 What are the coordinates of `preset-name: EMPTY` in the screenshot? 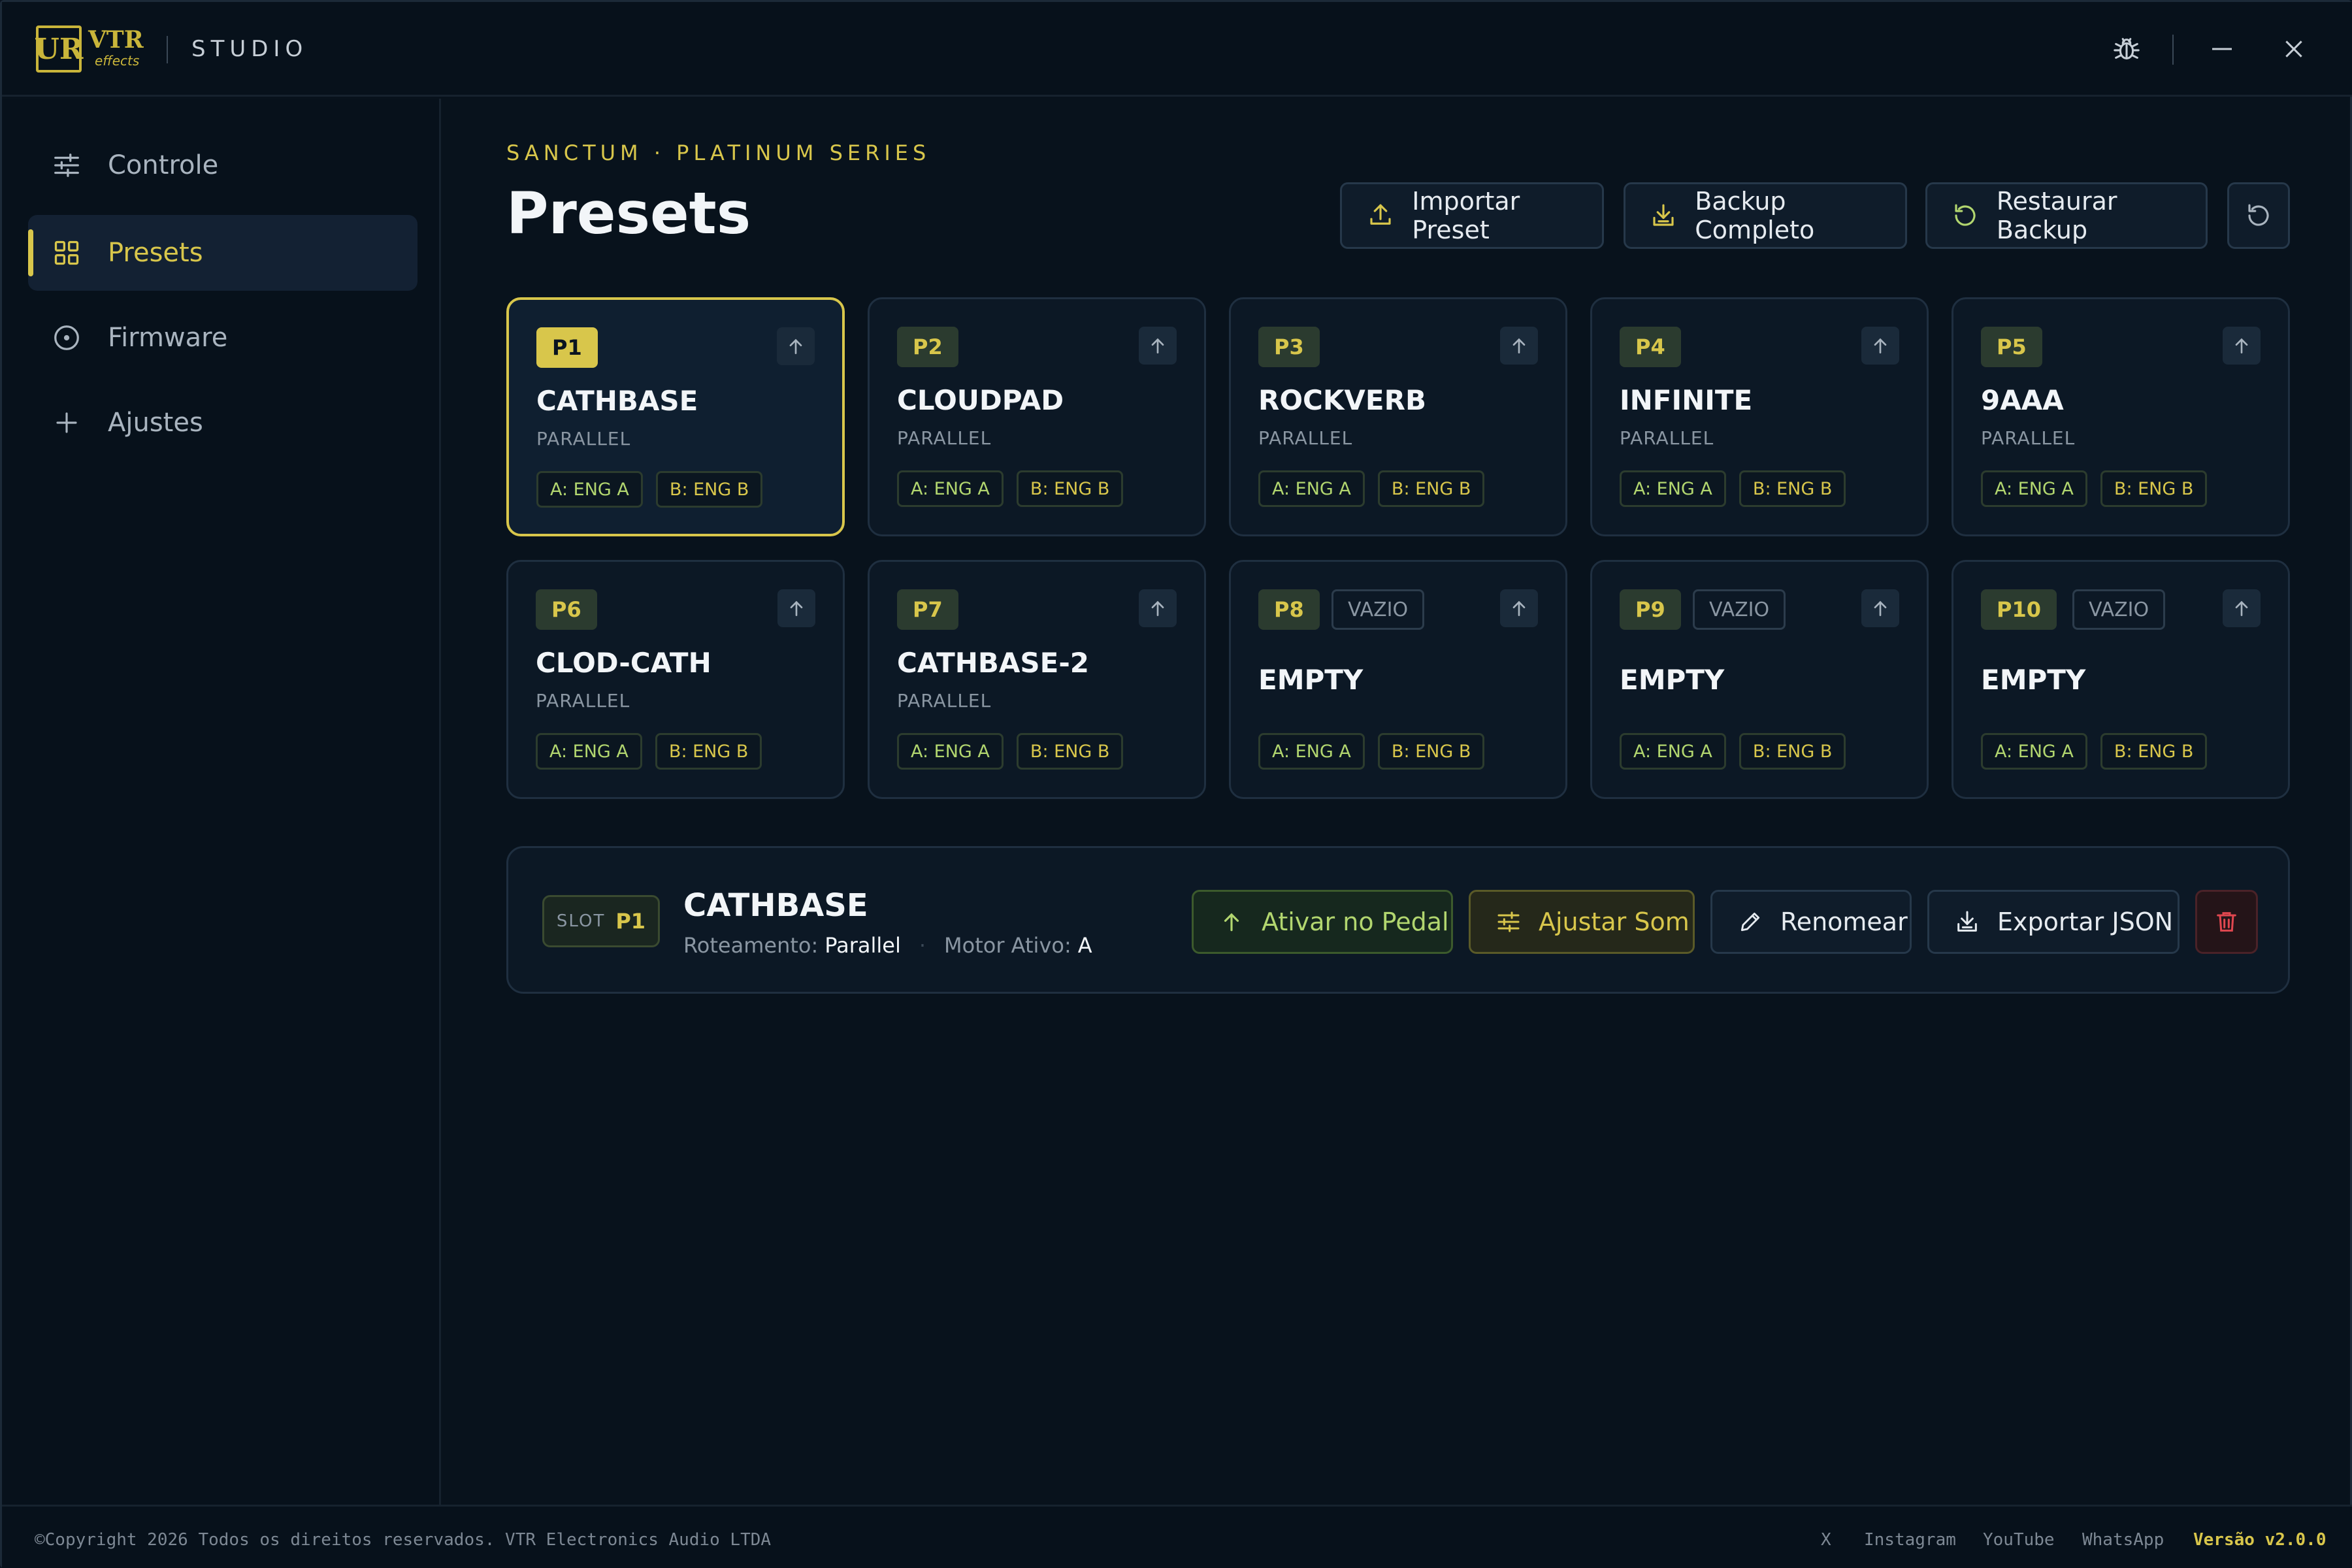 It's located at (2033, 680).